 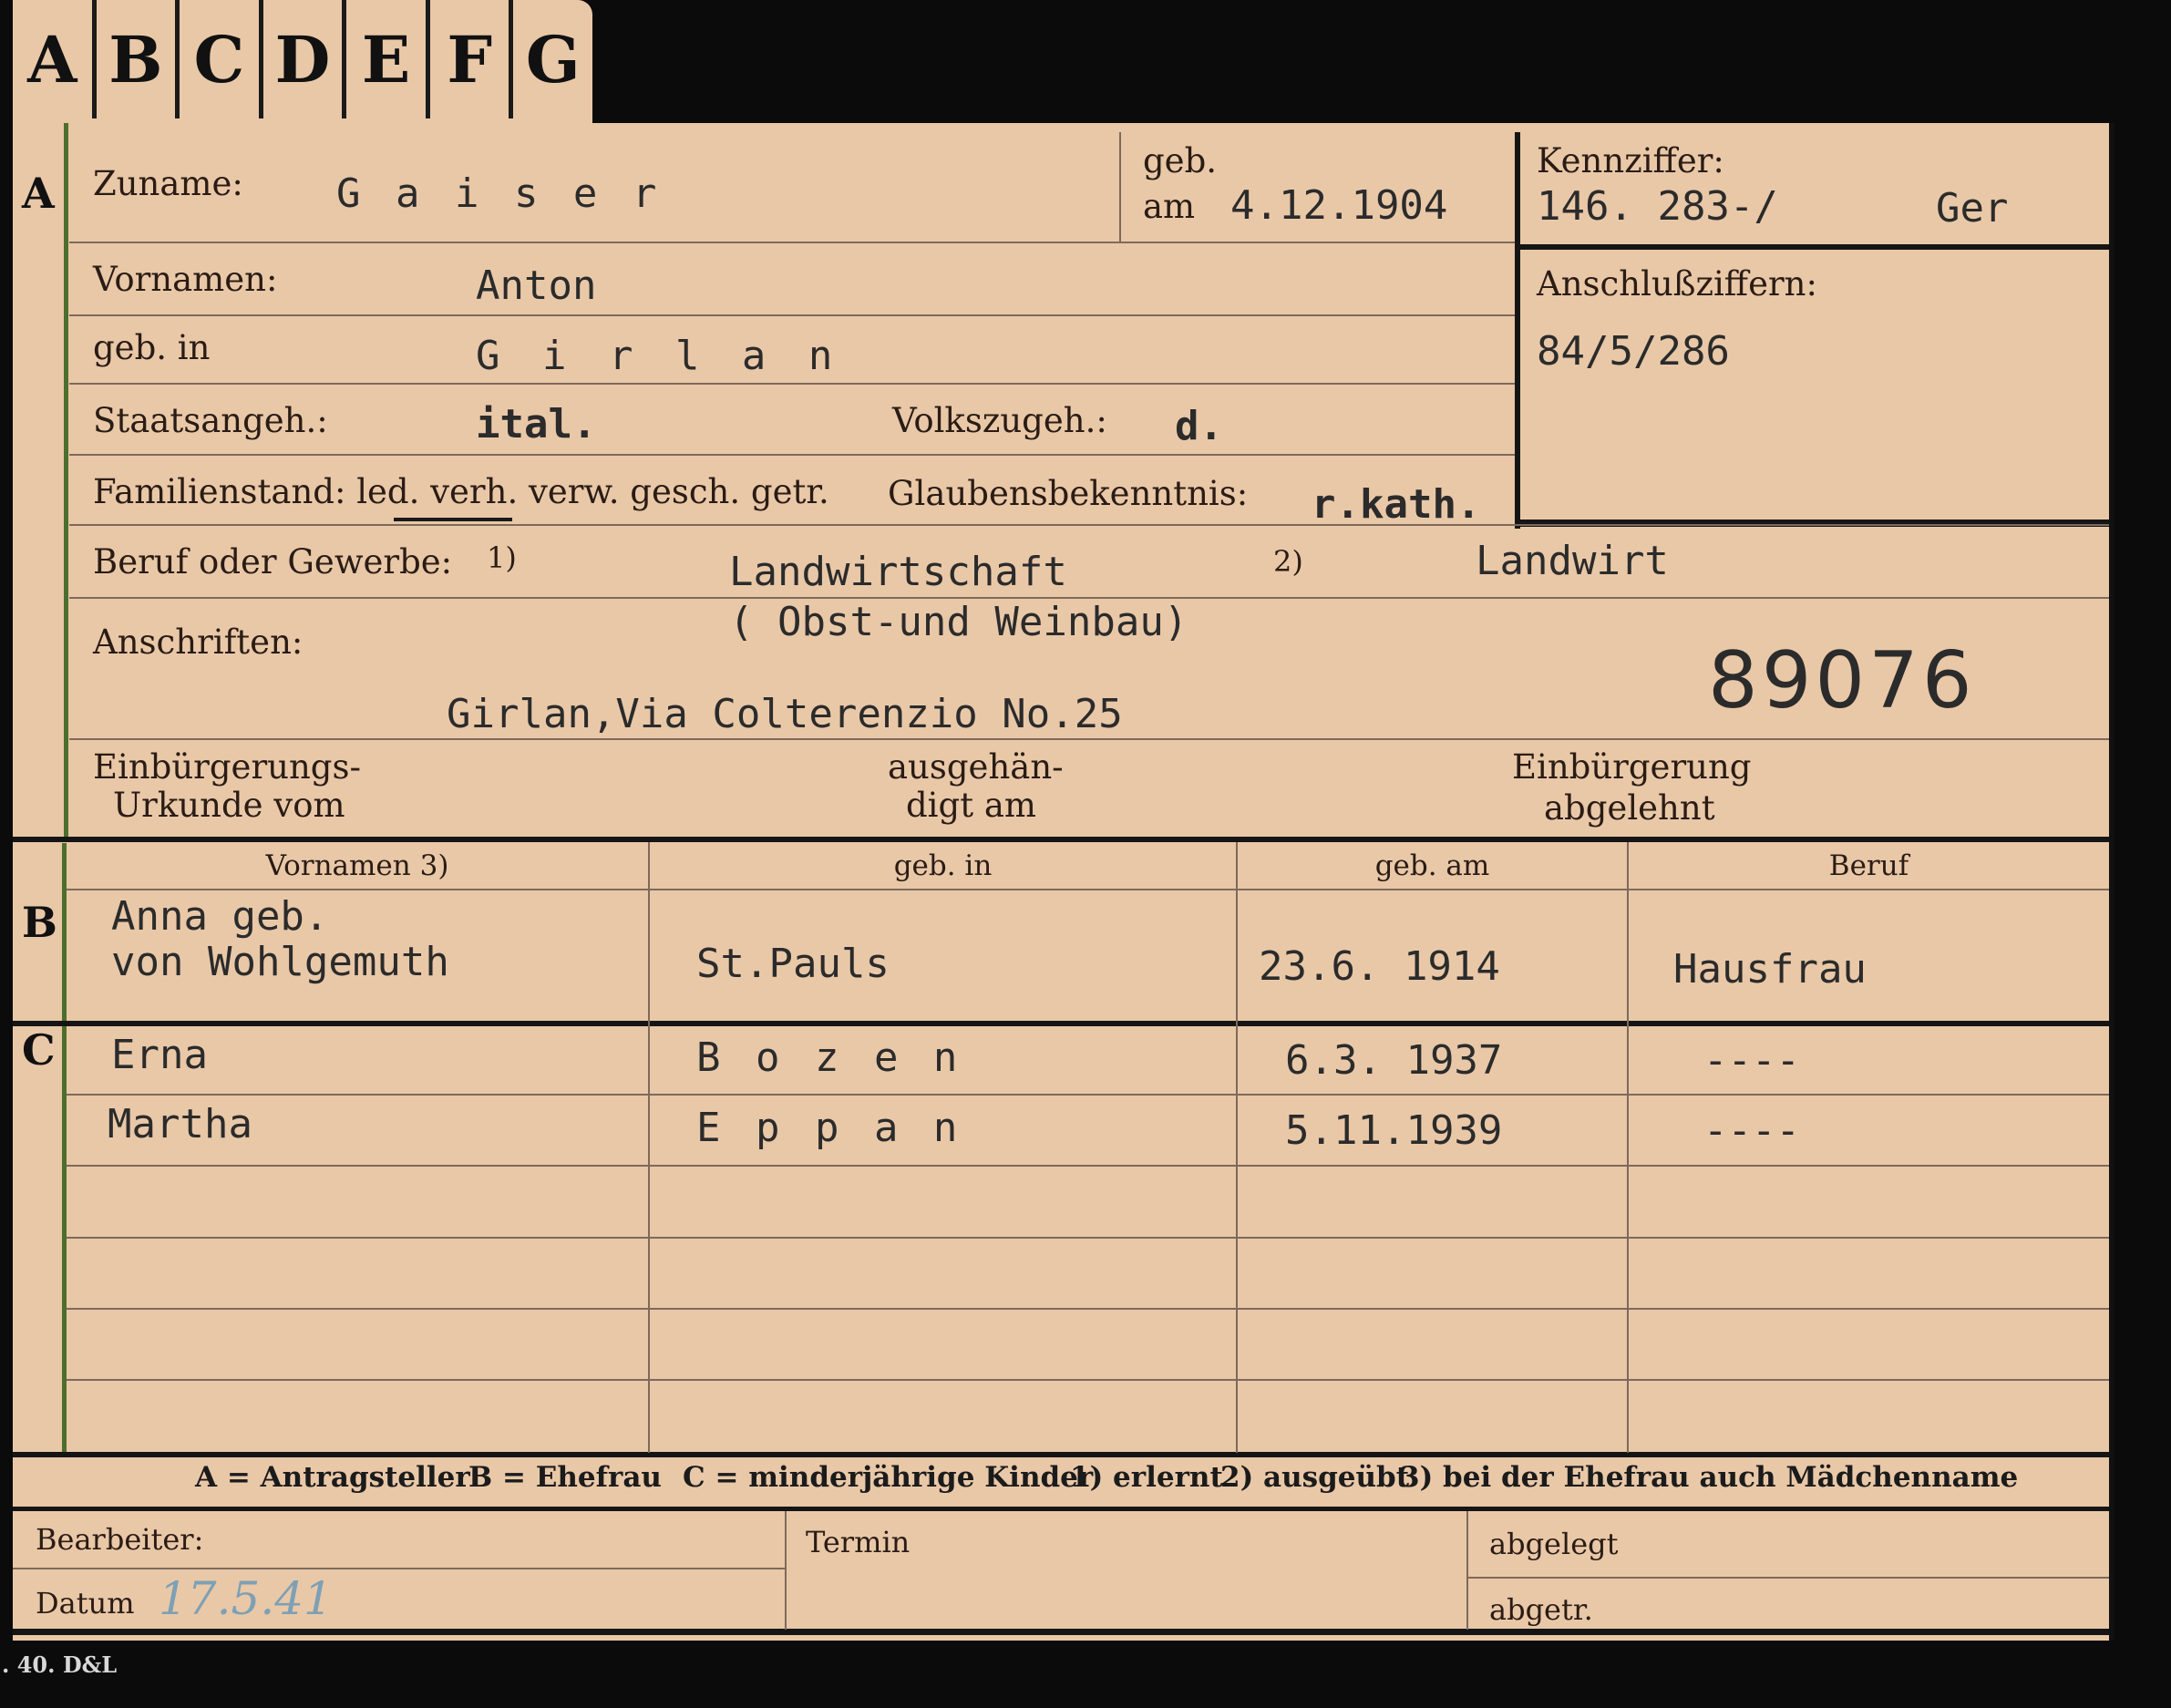 I want to click on legend-c: C = minderjährige Kinder, so click(x=888, y=1477).